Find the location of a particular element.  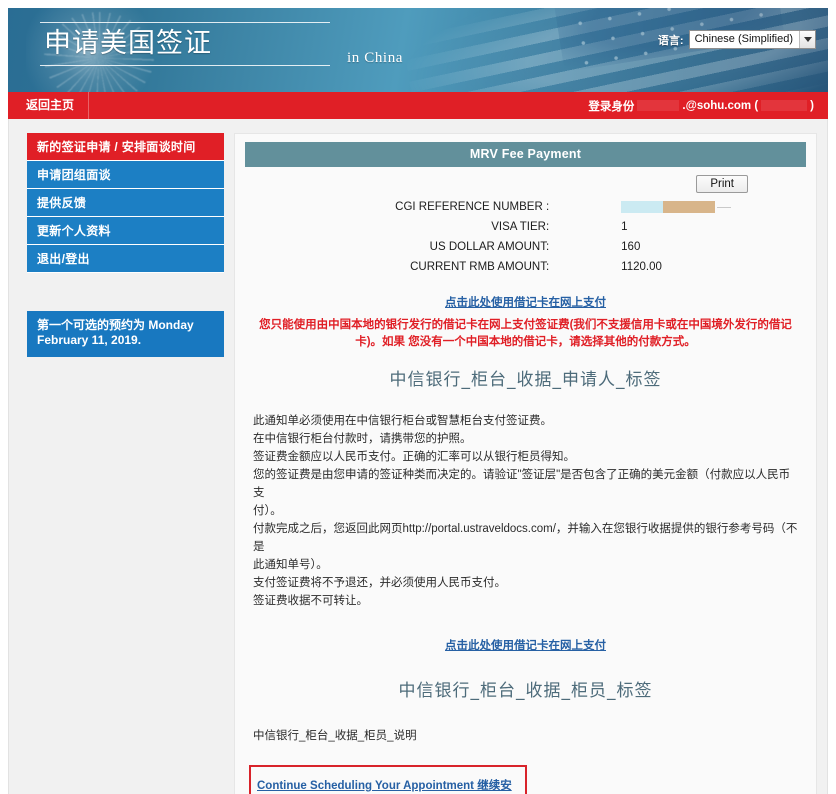

sidebar-item-sign-out: 退出/登出 is located at coordinates (125, 259).